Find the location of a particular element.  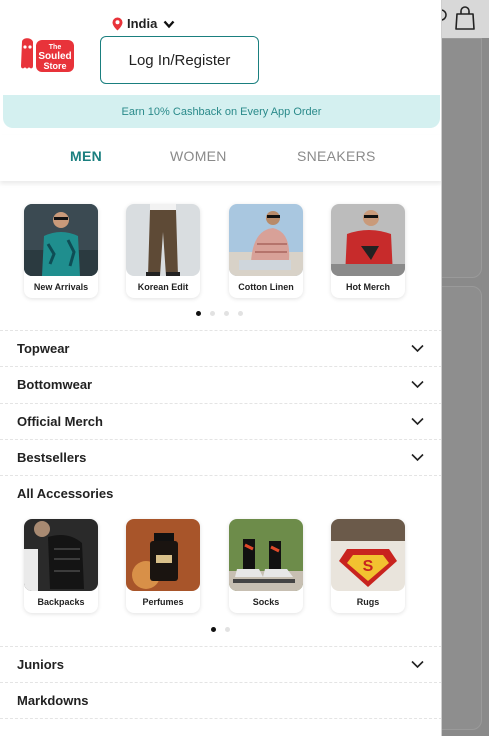

tile-label: Socks is located at coordinates (266, 602).